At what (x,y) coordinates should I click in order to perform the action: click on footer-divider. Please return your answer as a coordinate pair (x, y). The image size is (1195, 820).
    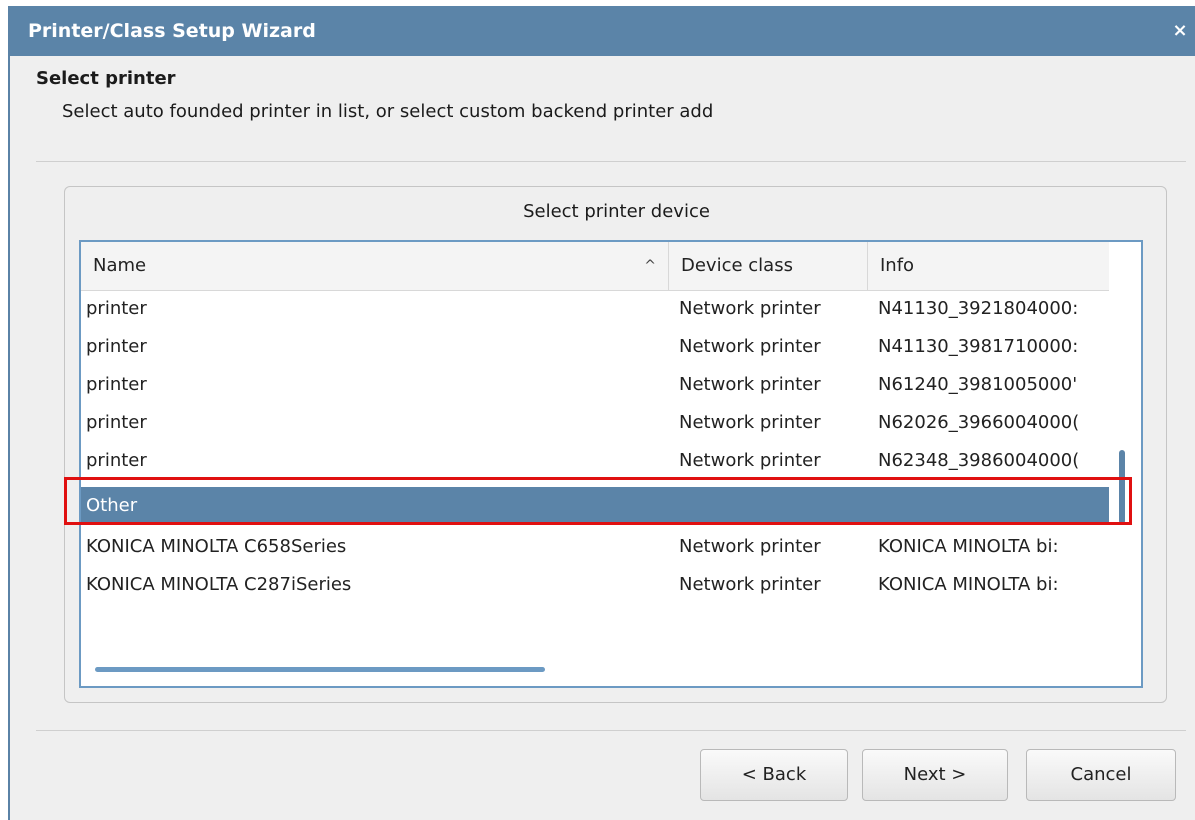
    Looking at the image, I should click on (611, 730).